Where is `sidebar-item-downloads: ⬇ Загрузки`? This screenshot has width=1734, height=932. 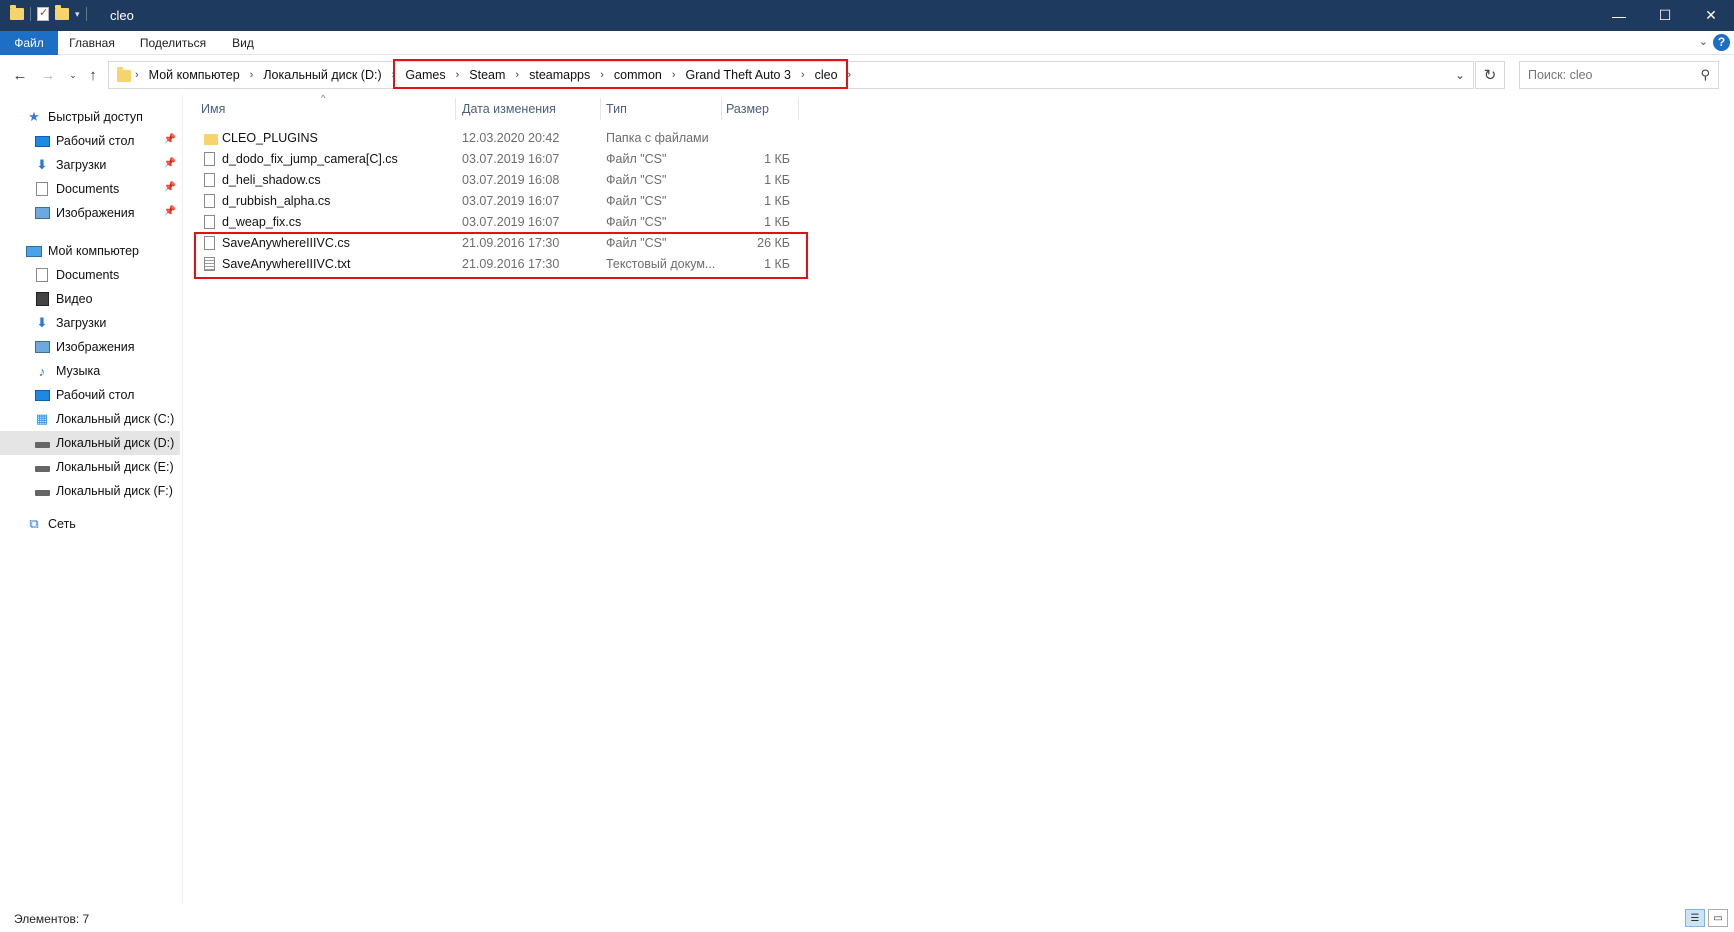
sidebar-item-downloads: ⬇ Загрузки is located at coordinates (90, 323).